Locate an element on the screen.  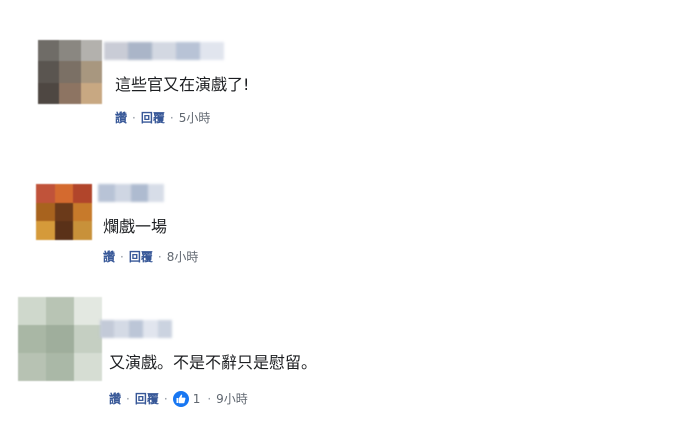
reaction-count: 1 is located at coordinates (196, 399).